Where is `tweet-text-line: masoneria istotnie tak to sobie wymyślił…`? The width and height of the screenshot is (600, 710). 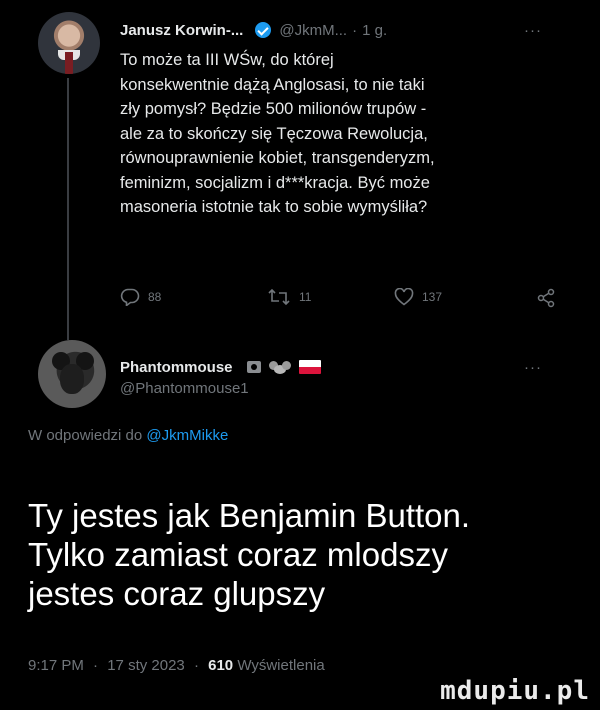
tweet-text-line: masoneria istotnie tak to sobie wymyślił… is located at coordinates (274, 207).